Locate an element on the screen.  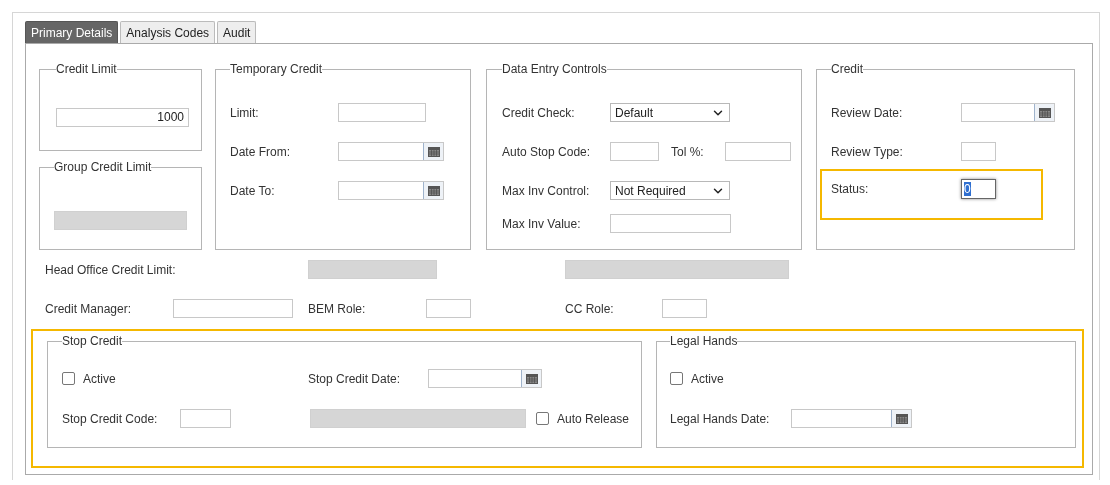
field-label: Status: is located at coordinates (850, 189).